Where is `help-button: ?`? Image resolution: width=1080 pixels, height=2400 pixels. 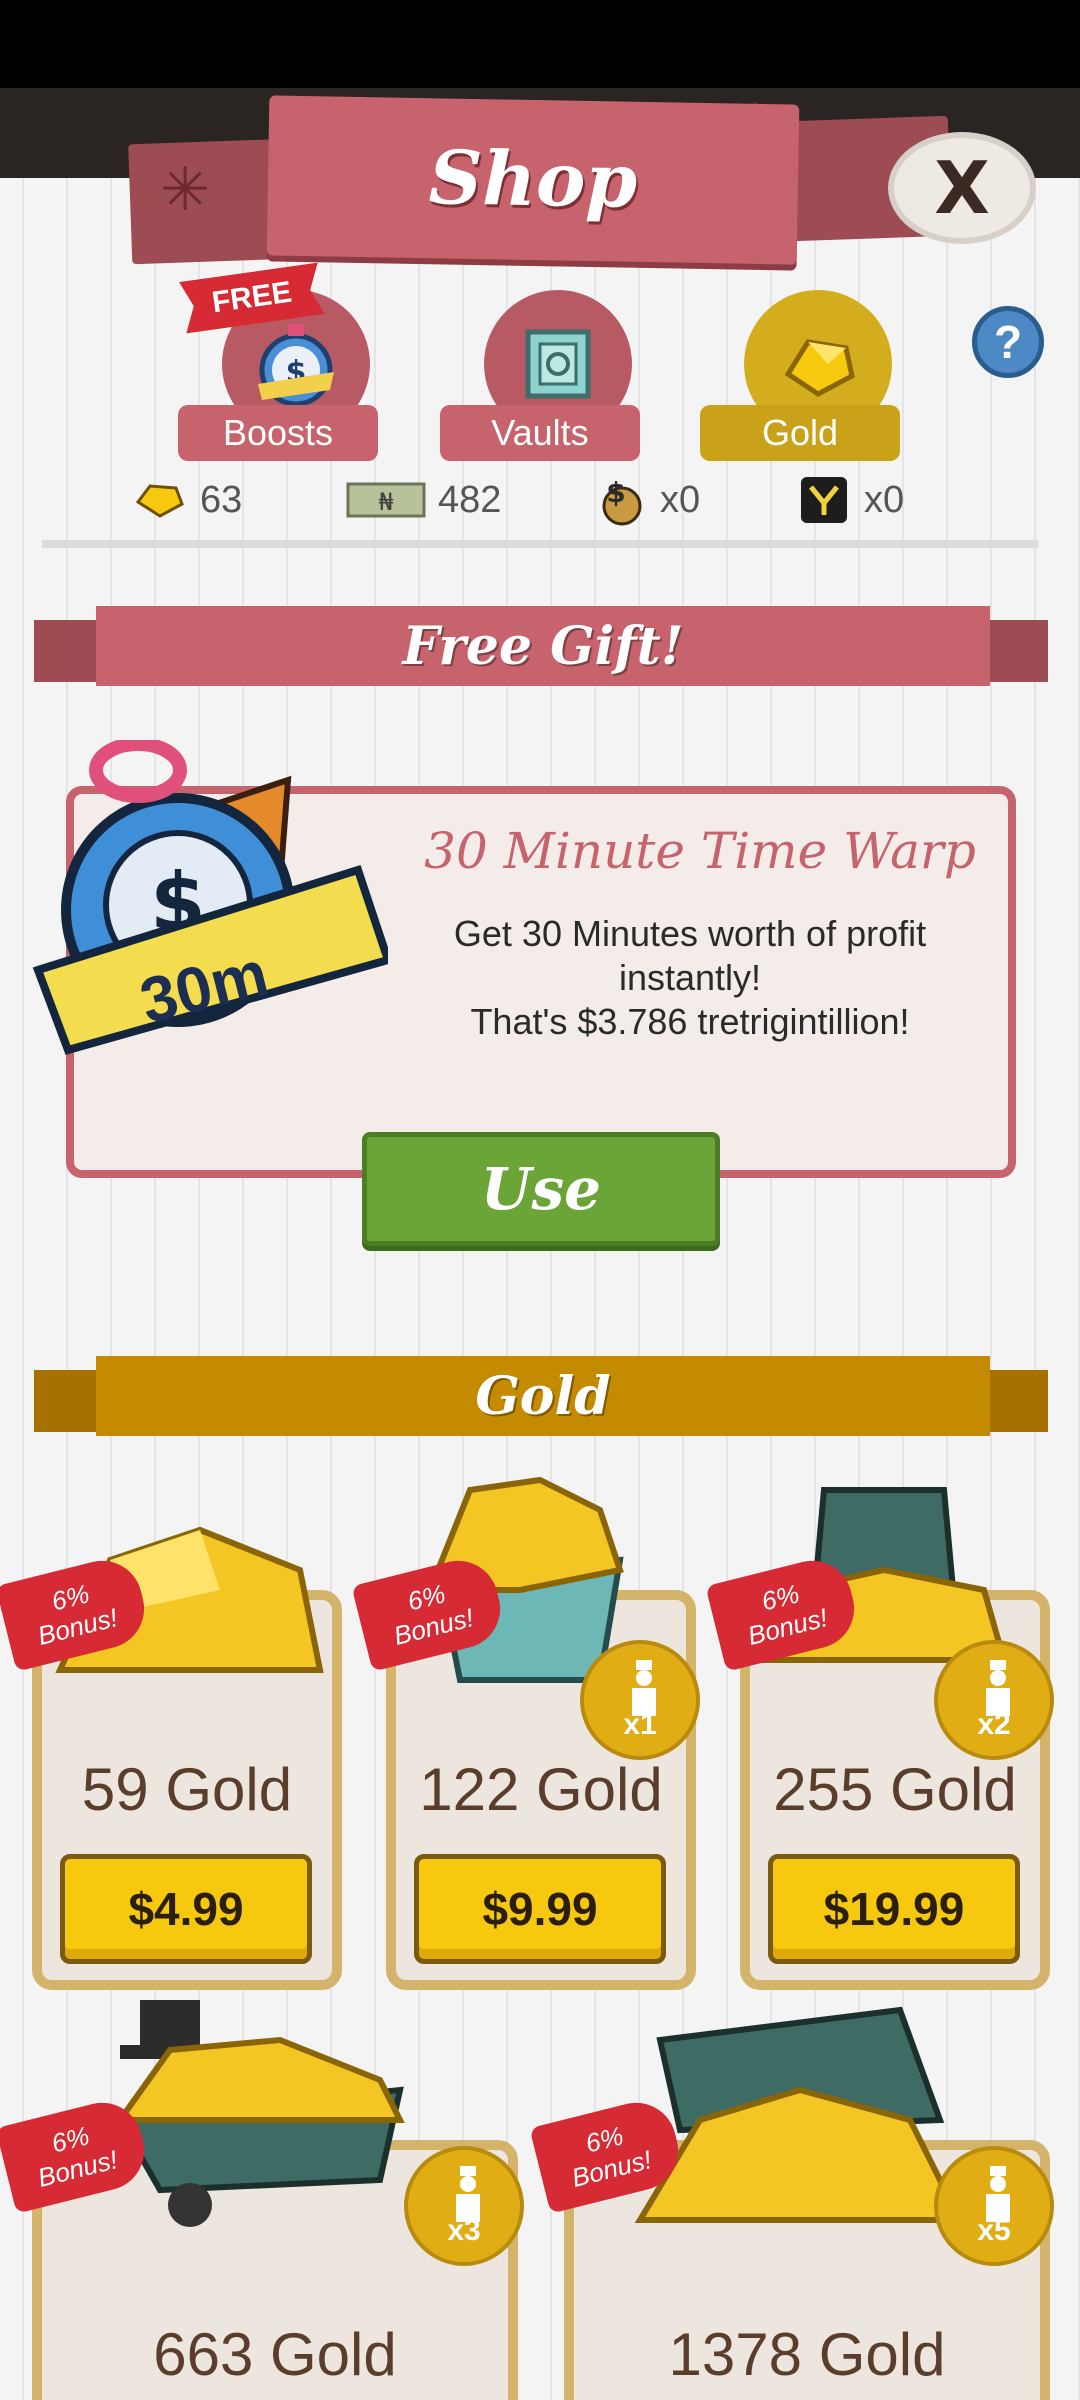
help-button: ? is located at coordinates (1008, 342).